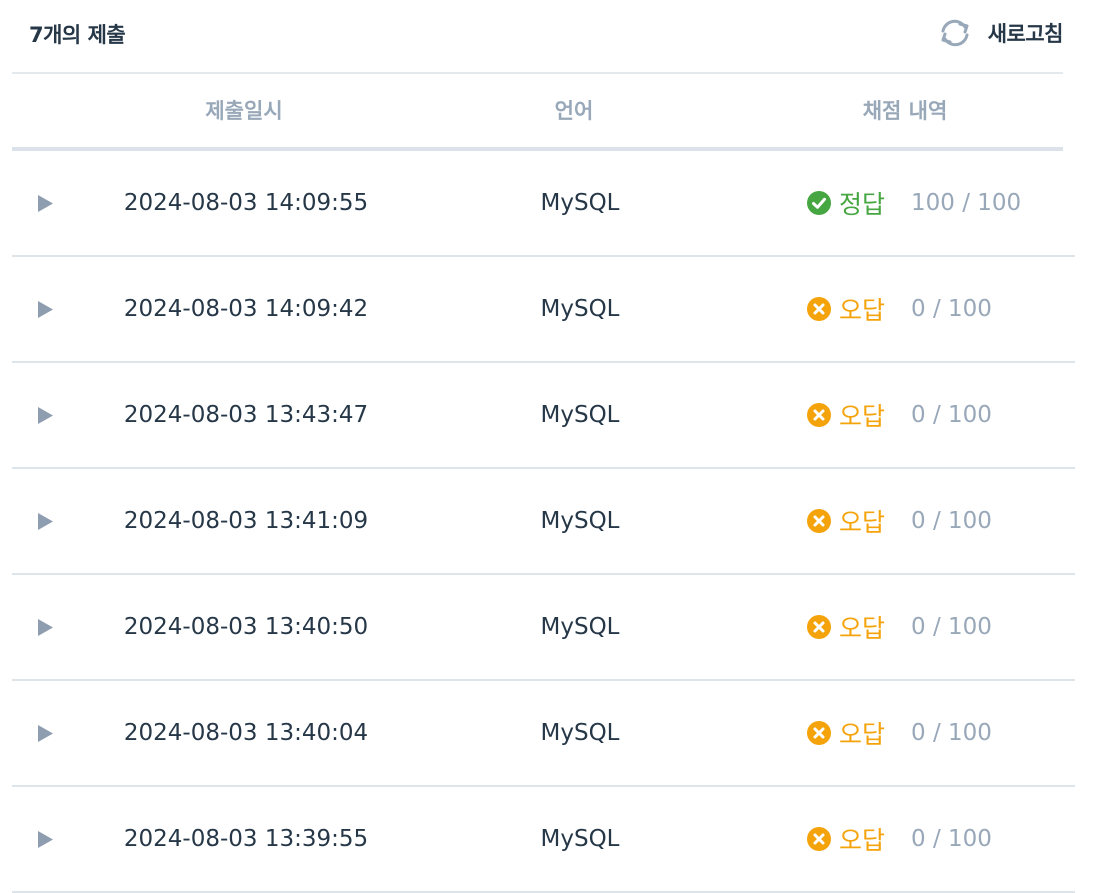 The image size is (1110, 893). I want to click on column-header-language: 언어, so click(574, 111).